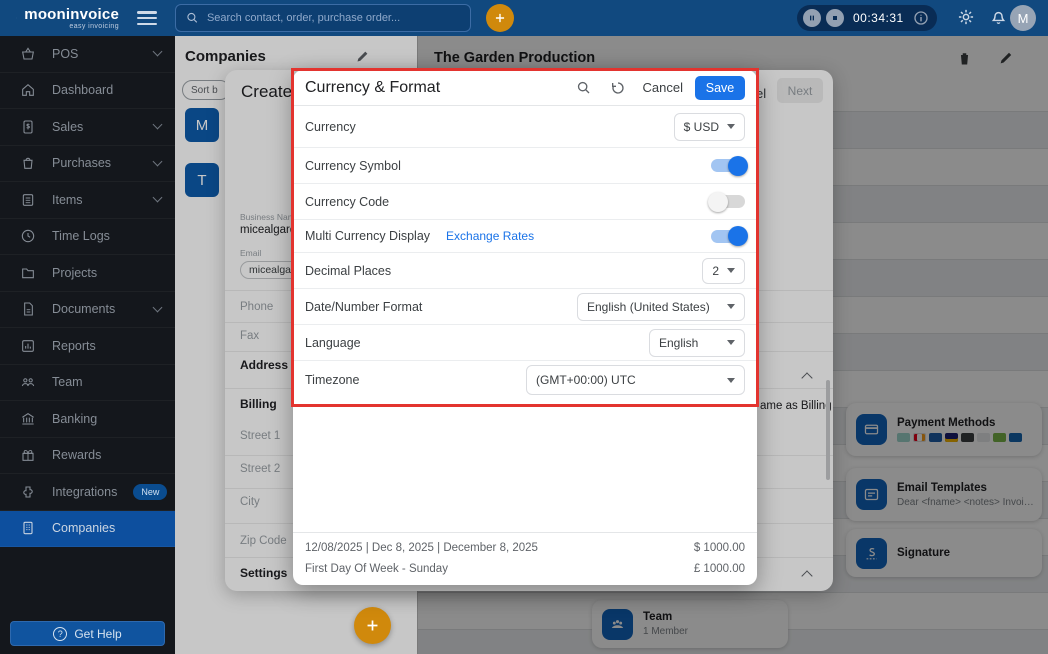 The height and width of the screenshot is (654, 1048). What do you see at coordinates (524, 18) in the screenshot?
I see `top-bar: mooninvoice easy invoicing 00:34:31 M` at bounding box center [524, 18].